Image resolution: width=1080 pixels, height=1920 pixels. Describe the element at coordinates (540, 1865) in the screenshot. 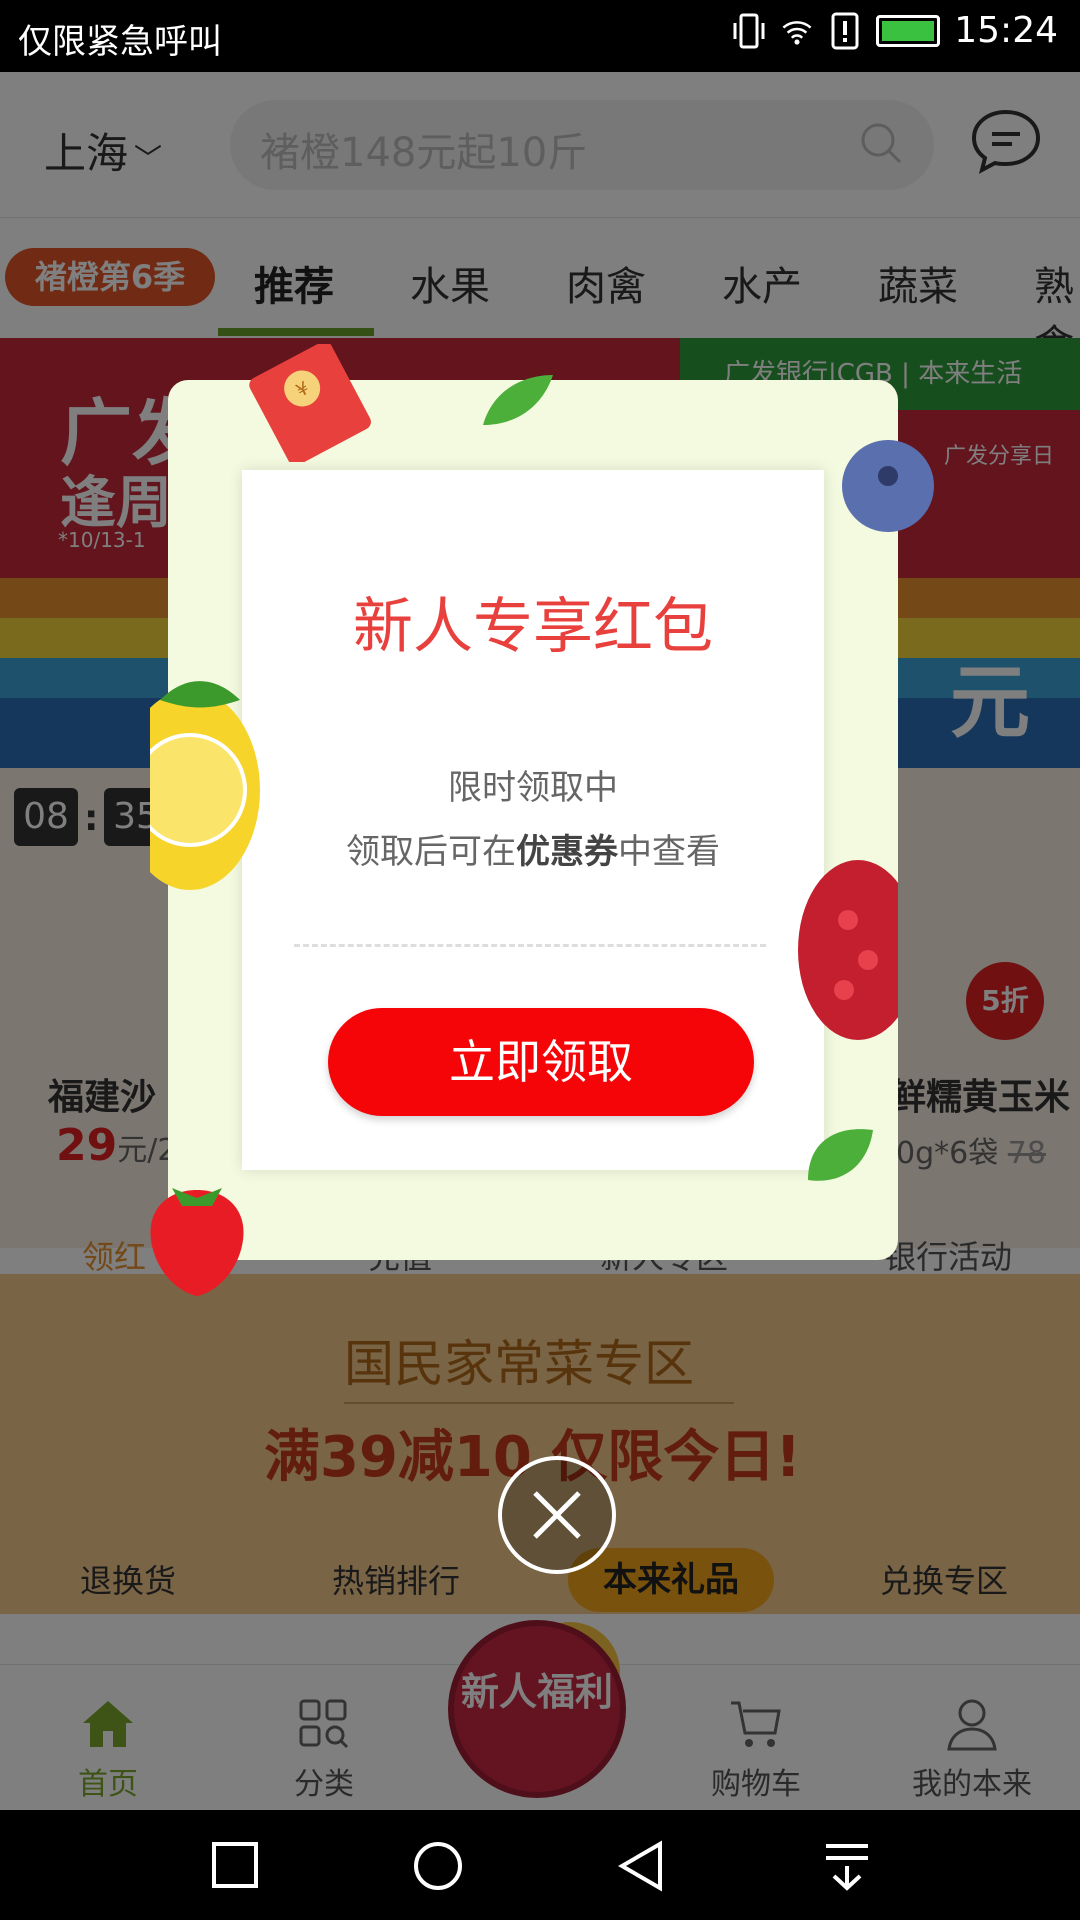

I see `system-nav-bar` at that location.